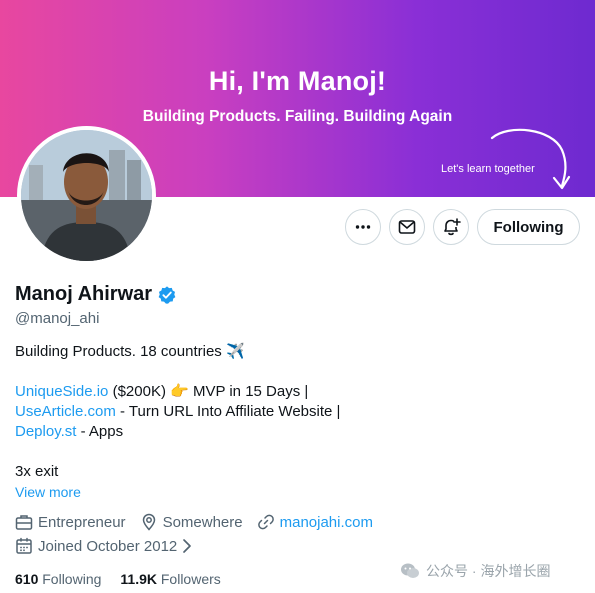  Describe the element at coordinates (297, 81) in the screenshot. I see `banner-title: Hi, I'm Manoj!` at that location.